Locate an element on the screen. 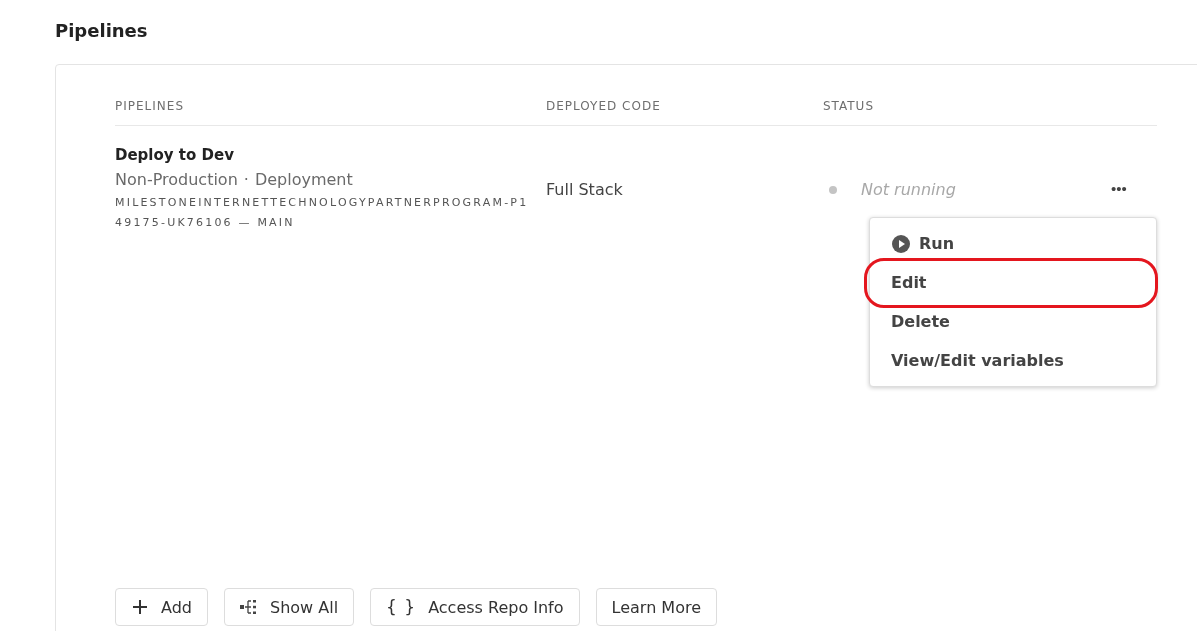  pipeline-type: Non-Production is located at coordinates (176, 179).